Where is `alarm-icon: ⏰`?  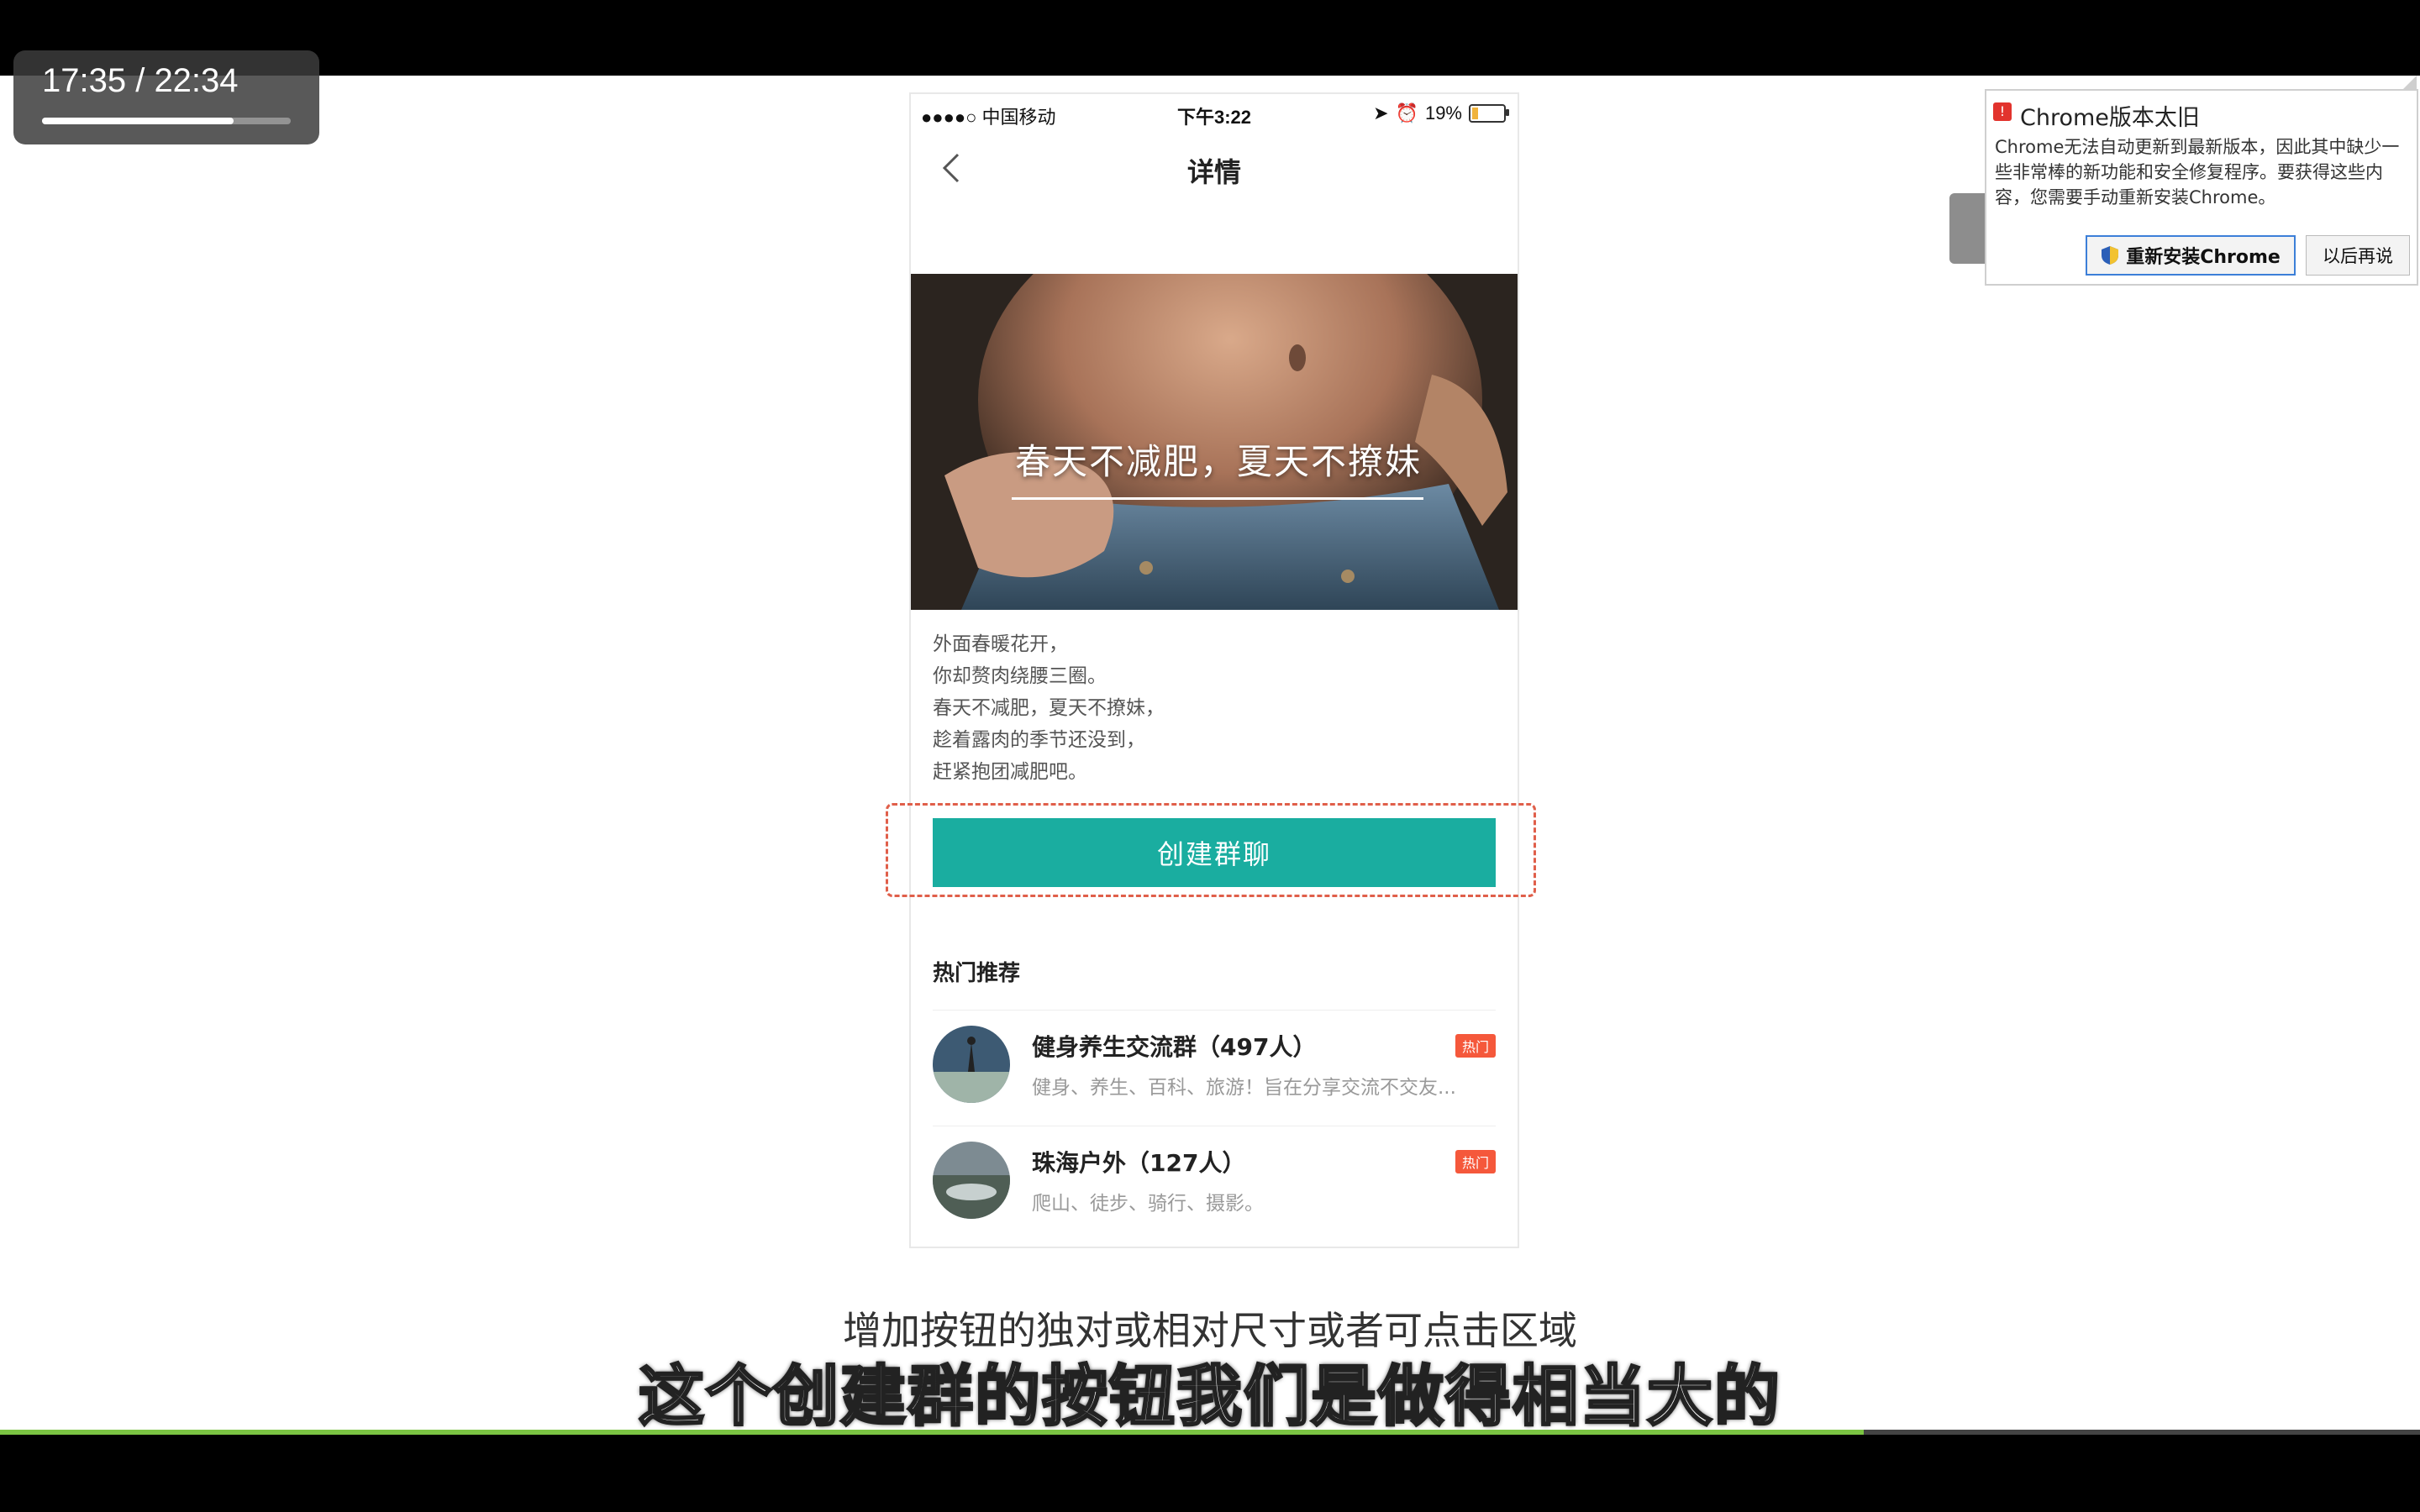
alarm-icon: ⏰ is located at coordinates (1407, 112).